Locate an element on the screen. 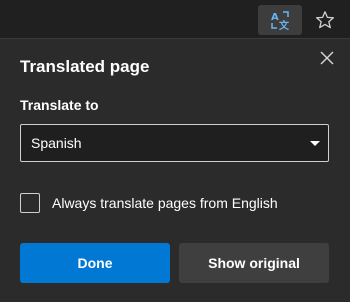 Image resolution: width=350 pixels, height=302 pixels. star-icon is located at coordinates (325, 20).